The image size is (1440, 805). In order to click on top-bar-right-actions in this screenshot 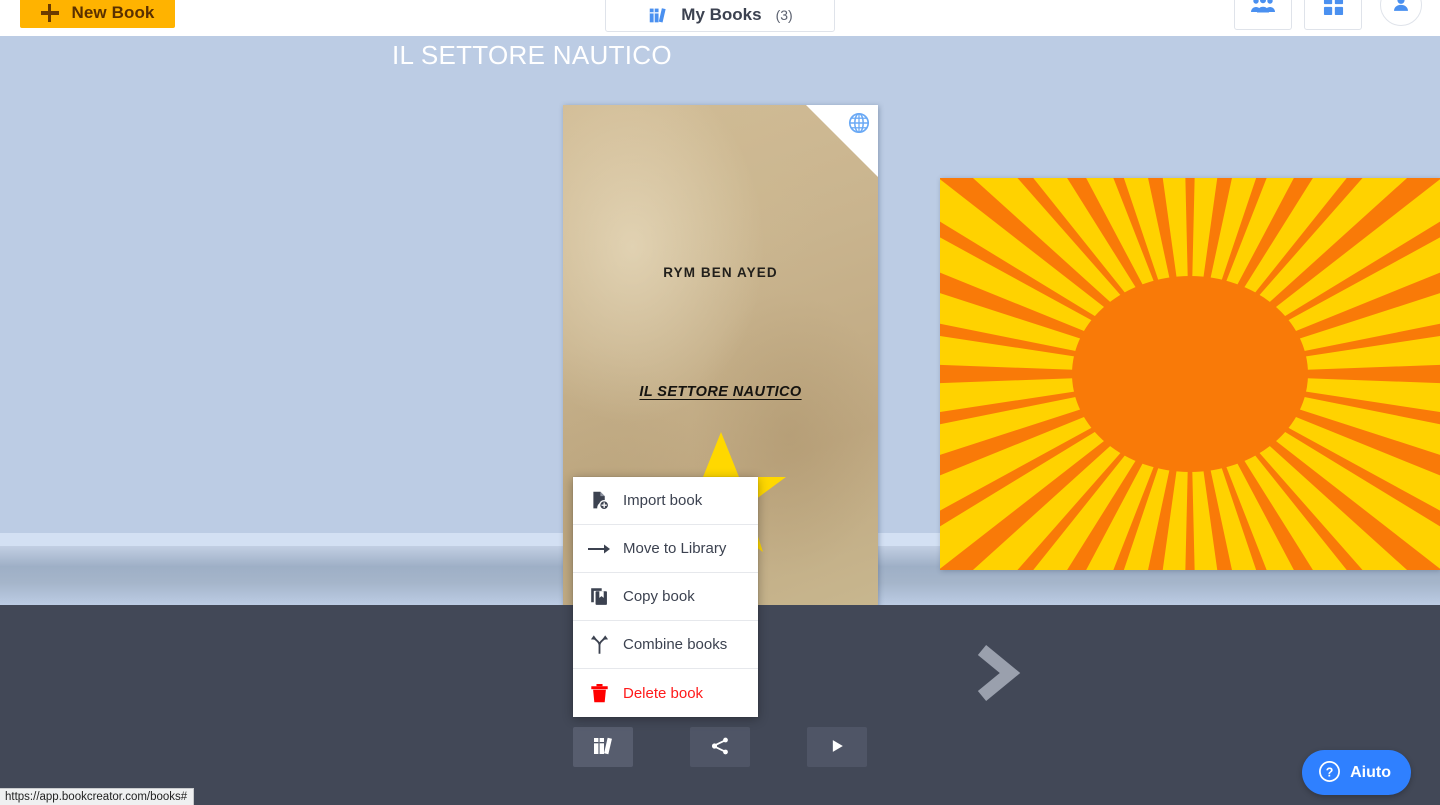, I will do `click(1328, 15)`.